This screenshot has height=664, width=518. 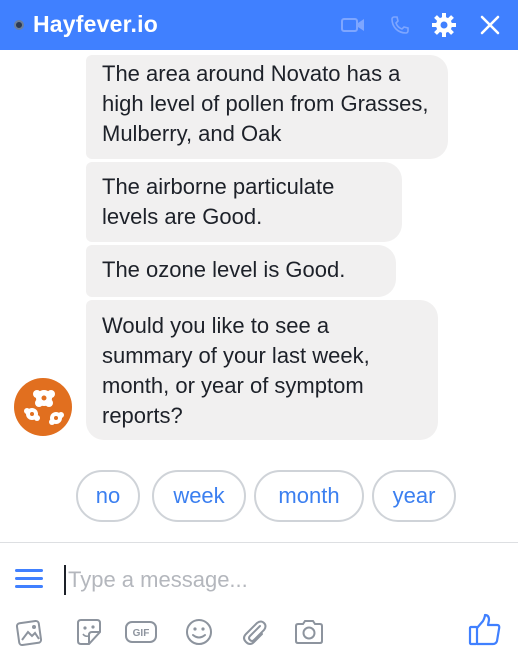 I want to click on like-icon, so click(x=485, y=630).